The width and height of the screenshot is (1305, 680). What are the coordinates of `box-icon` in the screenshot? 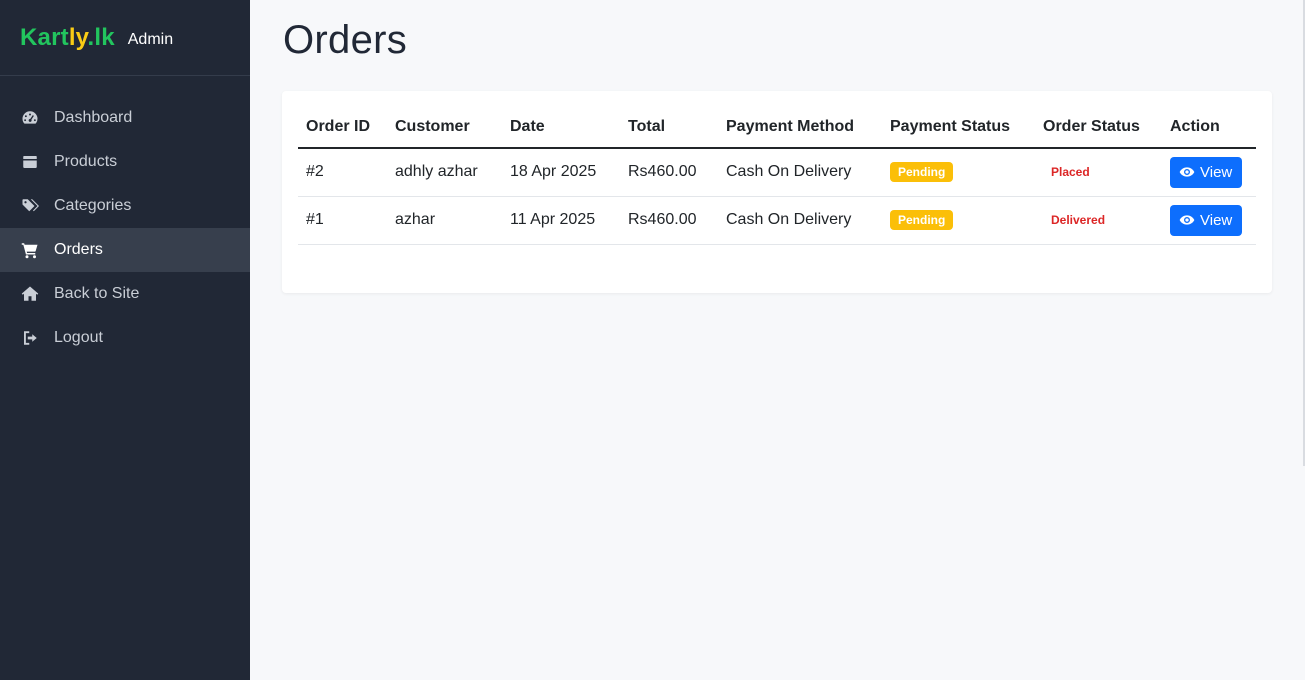 It's located at (30, 162).